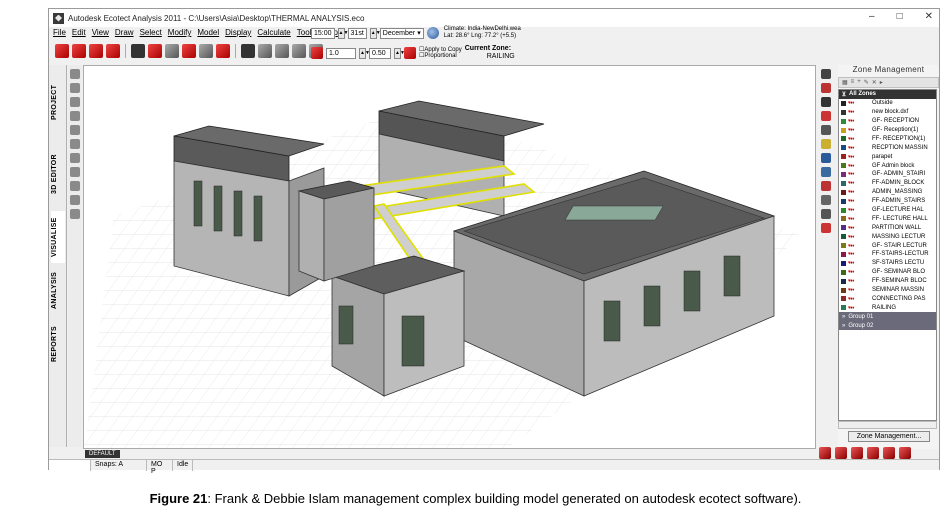 Image resolution: width=951 pixels, height=522 pixels. What do you see at coordinates (887, 201) in the screenshot?
I see `zone-row: ▾●◐ FF-ADMIN_STAIRS` at bounding box center [887, 201].